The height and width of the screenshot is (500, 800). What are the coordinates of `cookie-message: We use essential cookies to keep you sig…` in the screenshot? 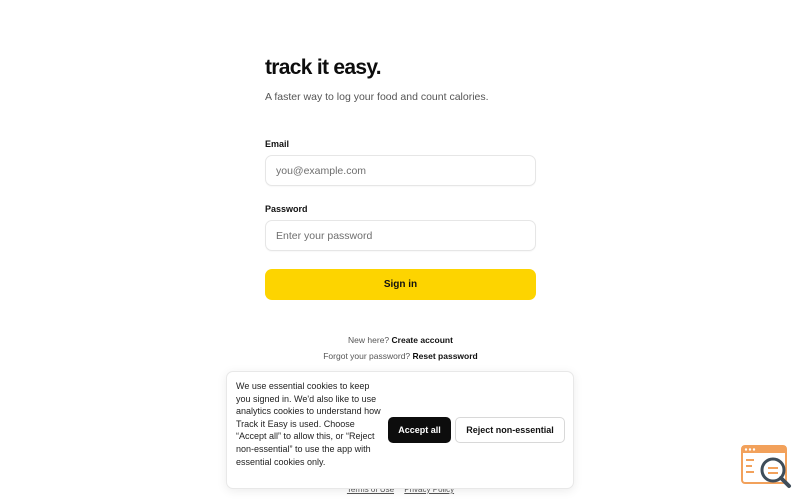 It's located at (308, 424).